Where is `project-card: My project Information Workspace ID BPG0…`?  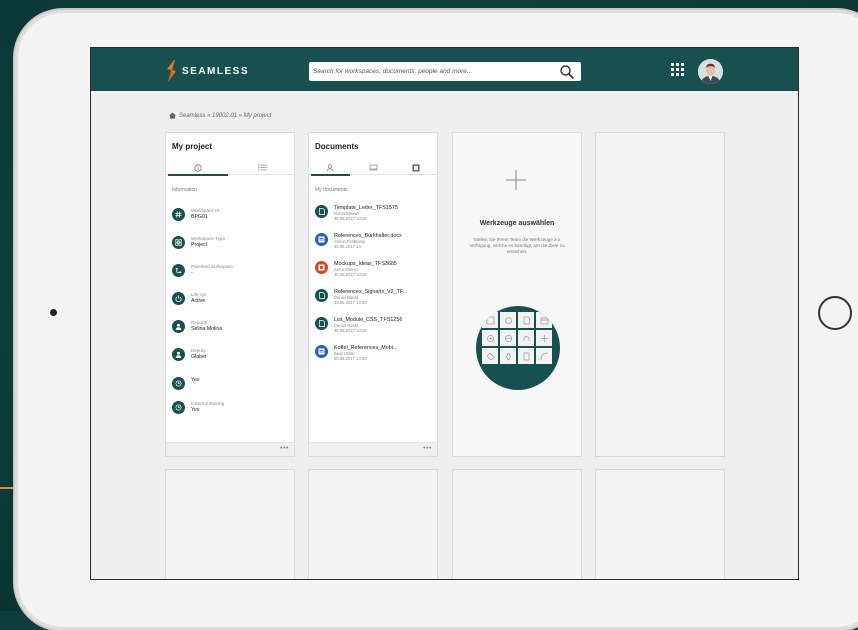 project-card: My project Information Workspace ID BPG0… is located at coordinates (230, 294).